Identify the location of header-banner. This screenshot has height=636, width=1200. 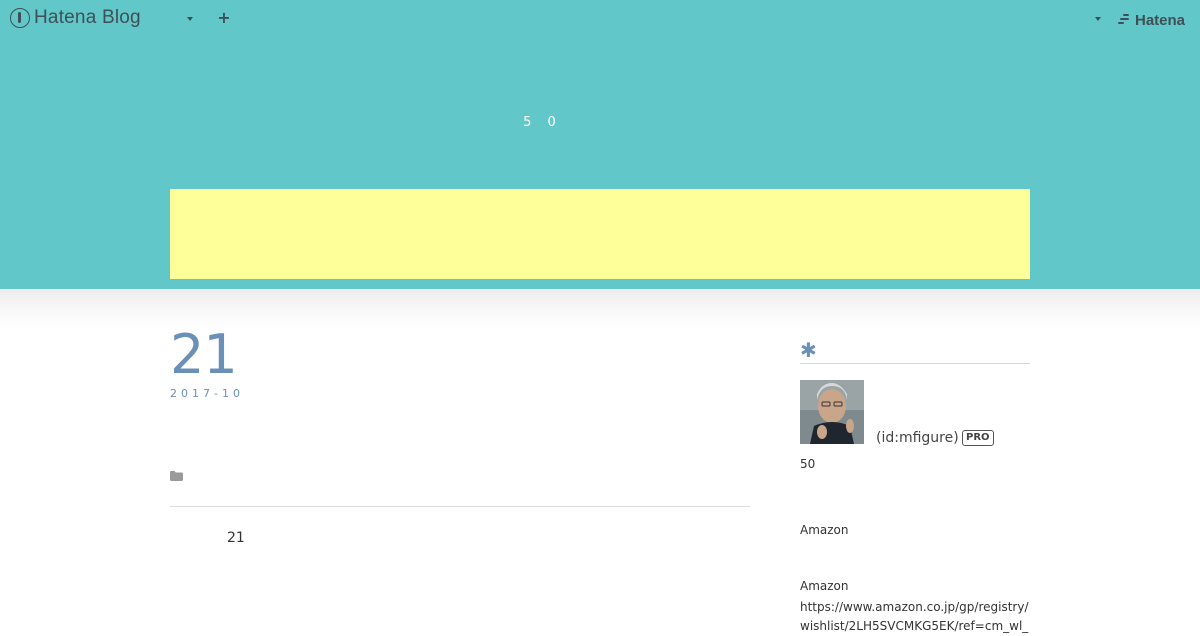
(600, 234).